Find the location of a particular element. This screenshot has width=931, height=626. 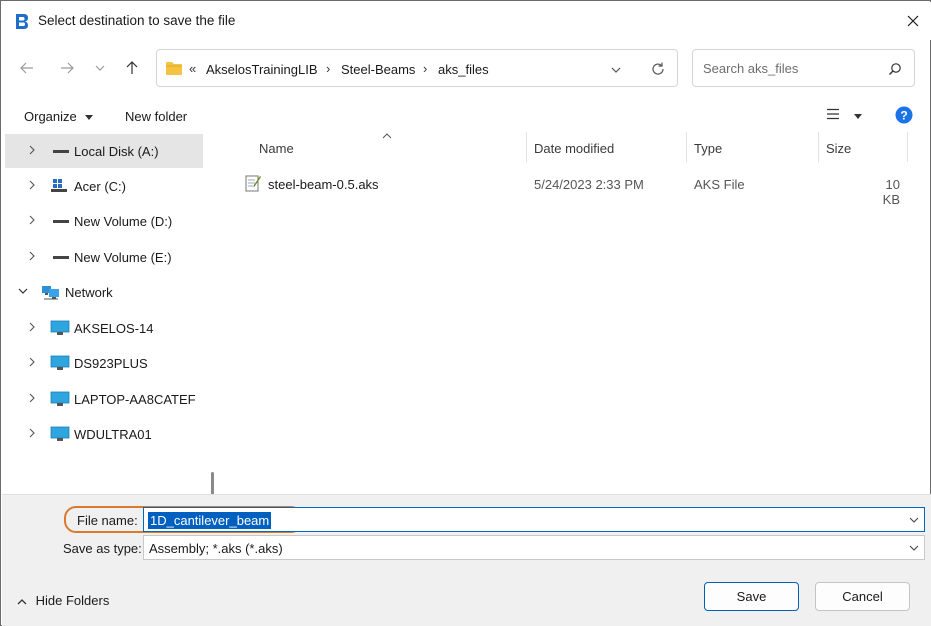

app-logo-icon is located at coordinates (22, 21).